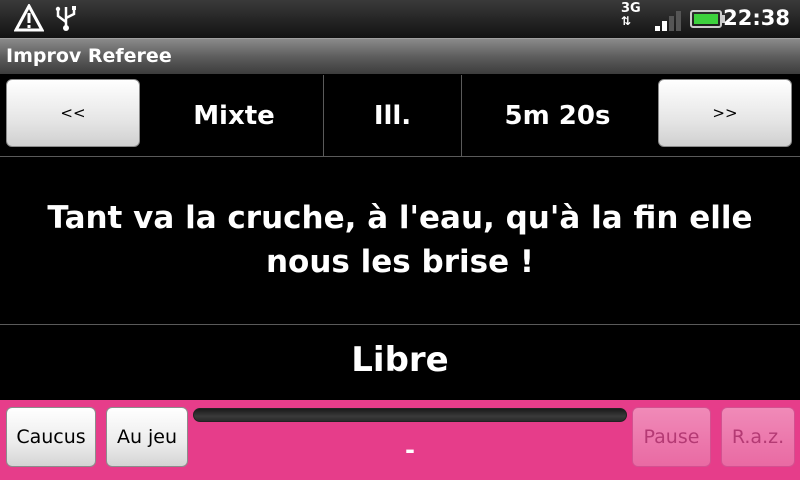 This screenshot has height=480, width=800. What do you see at coordinates (234, 115) in the screenshot?
I see `match-type: Mixte` at bounding box center [234, 115].